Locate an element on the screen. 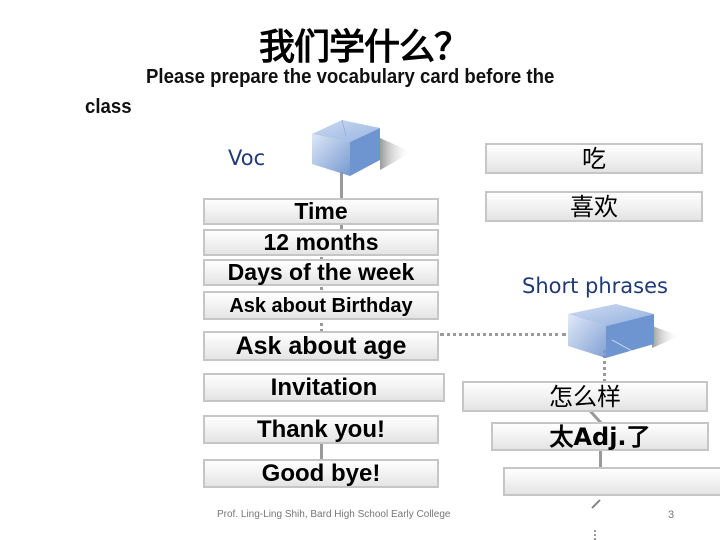 This screenshot has width=720, height=540. phrase-item-empty is located at coordinates (611, 481).